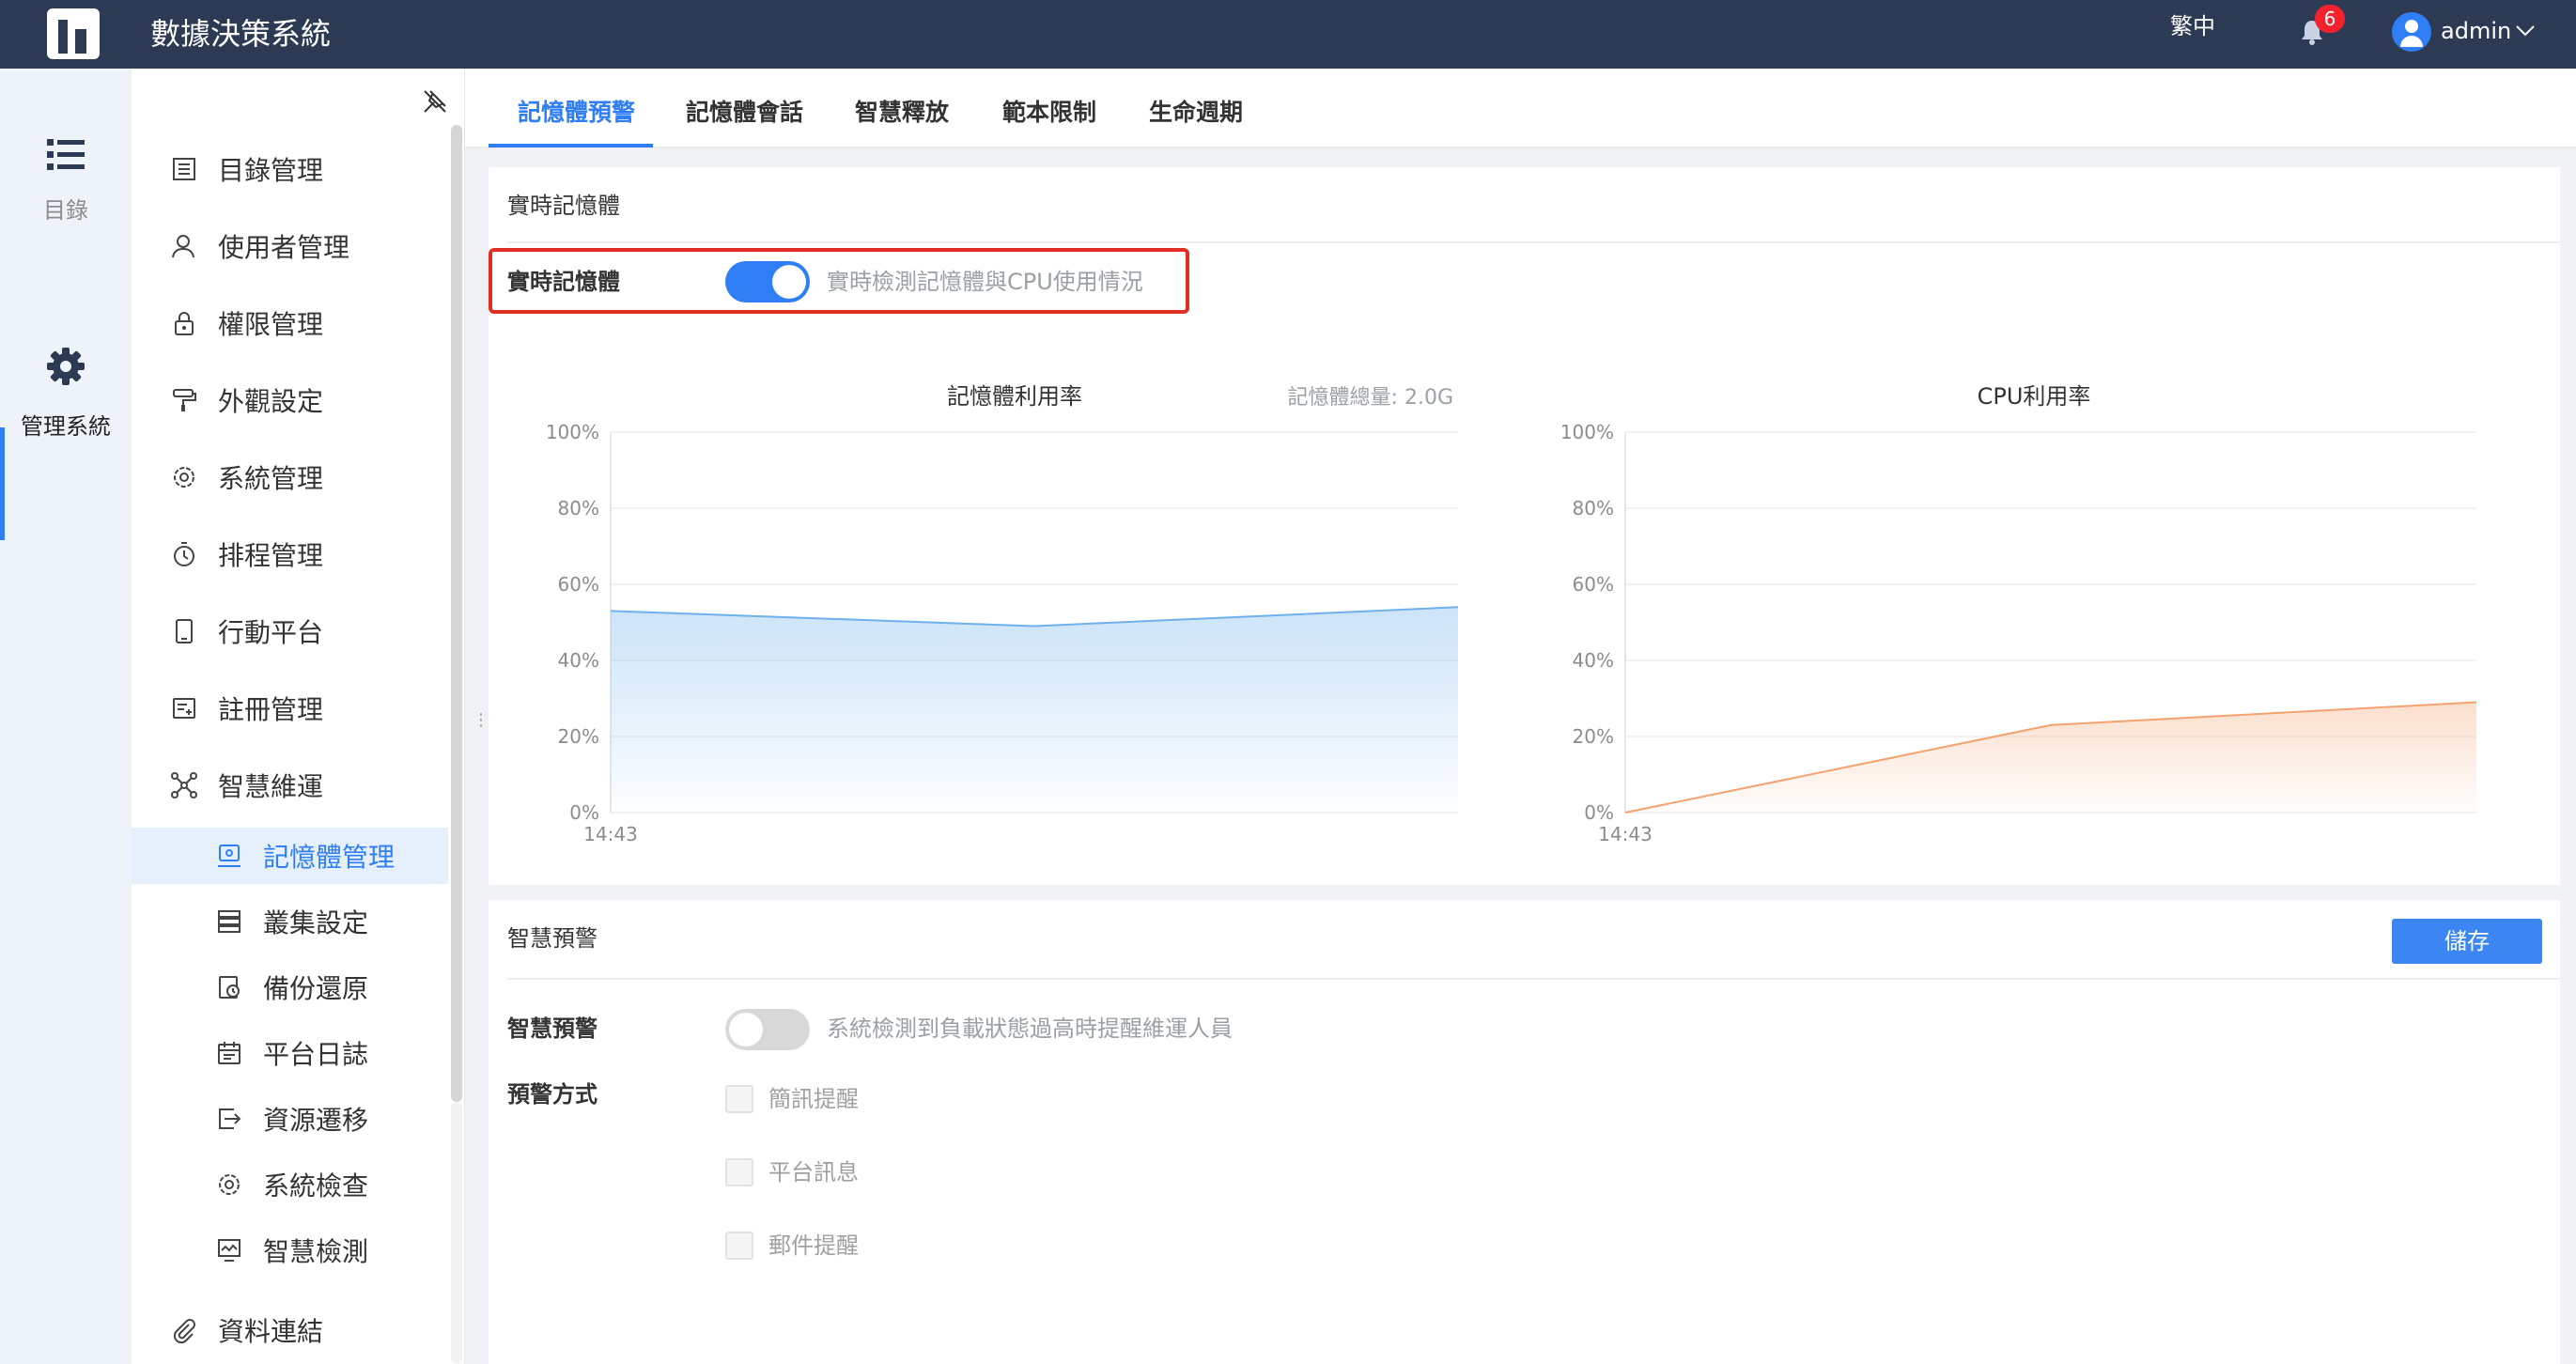  What do you see at coordinates (271, 786) in the screenshot?
I see `sidebar-item-label: 智慧維運` at bounding box center [271, 786].